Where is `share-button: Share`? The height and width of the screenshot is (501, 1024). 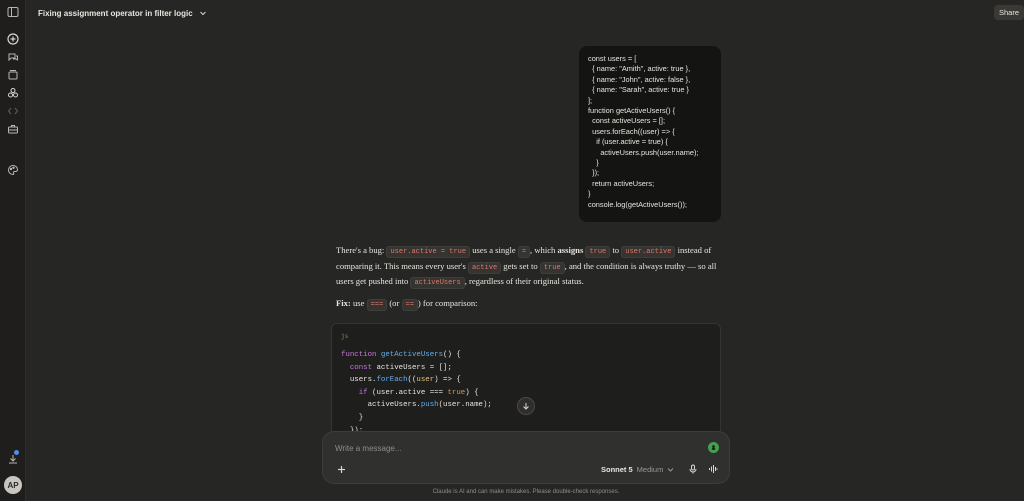 share-button: Share is located at coordinates (1009, 12).